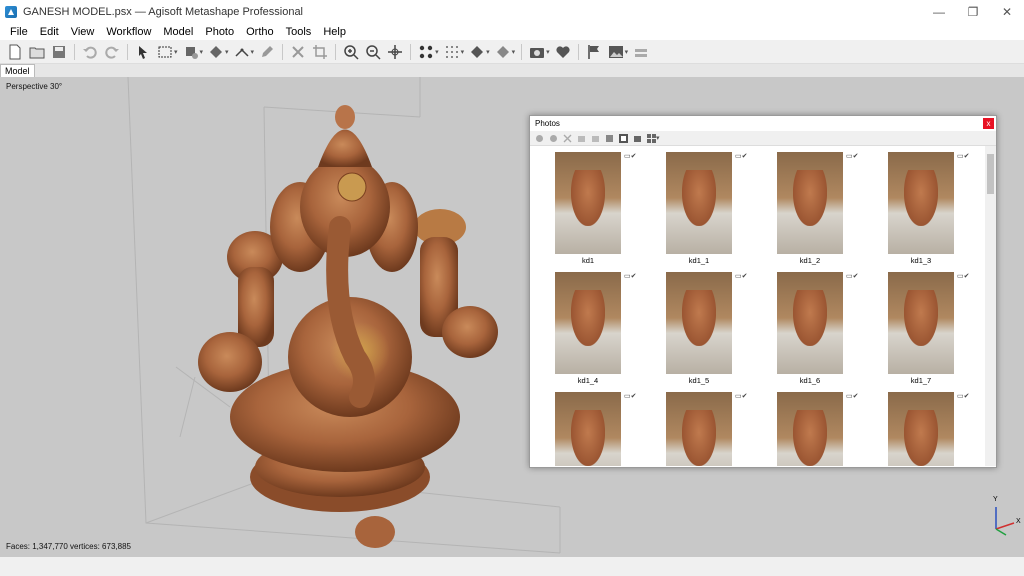 Image resolution: width=1024 pixels, height=576 pixels. Describe the element at coordinates (539, 138) in the screenshot. I see `enable-camera-icon` at that location.